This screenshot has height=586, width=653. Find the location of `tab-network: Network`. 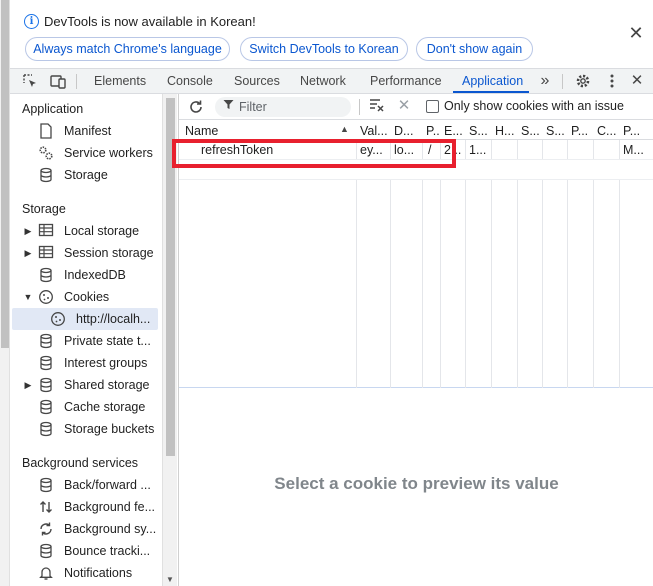

tab-network: Network is located at coordinates (323, 81).